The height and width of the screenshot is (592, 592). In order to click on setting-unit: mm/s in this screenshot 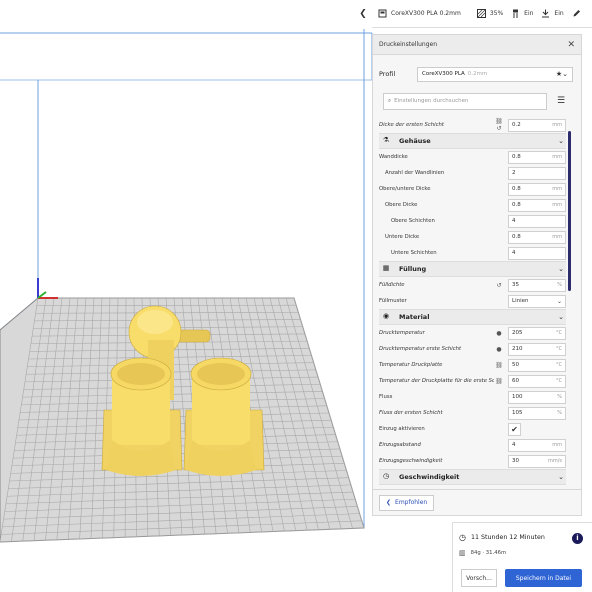, I will do `click(554, 461)`.